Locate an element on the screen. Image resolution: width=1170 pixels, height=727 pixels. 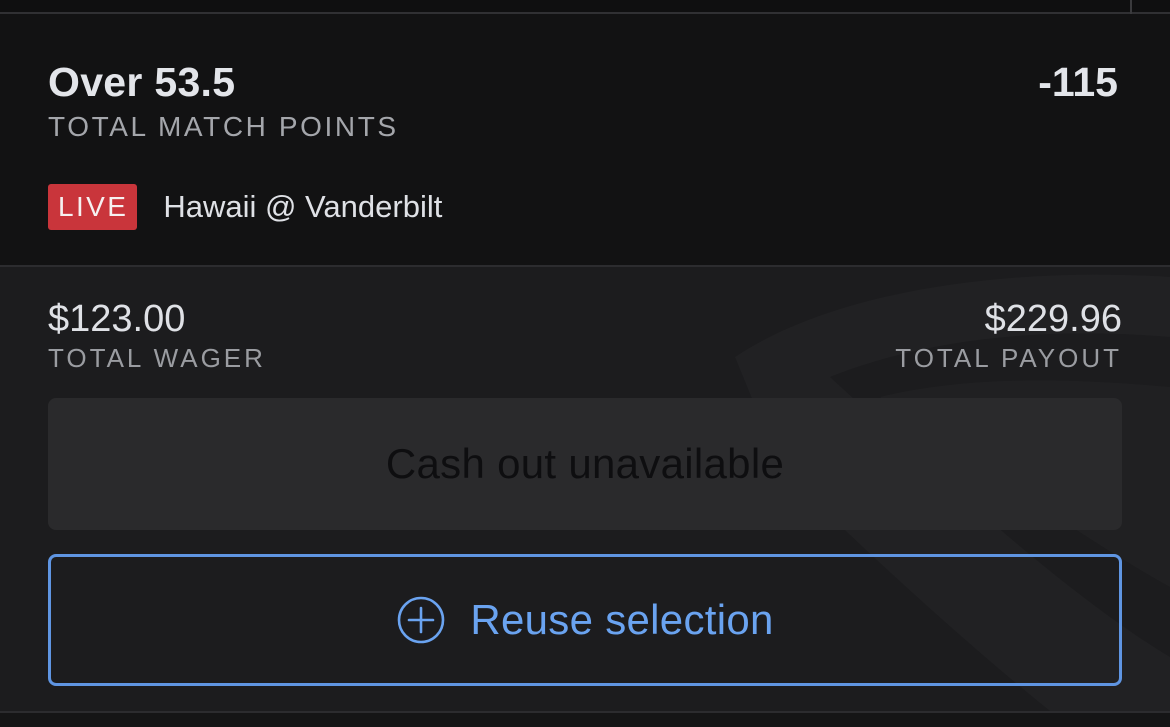
top-divider-corner is located at coordinates (1131, 7).